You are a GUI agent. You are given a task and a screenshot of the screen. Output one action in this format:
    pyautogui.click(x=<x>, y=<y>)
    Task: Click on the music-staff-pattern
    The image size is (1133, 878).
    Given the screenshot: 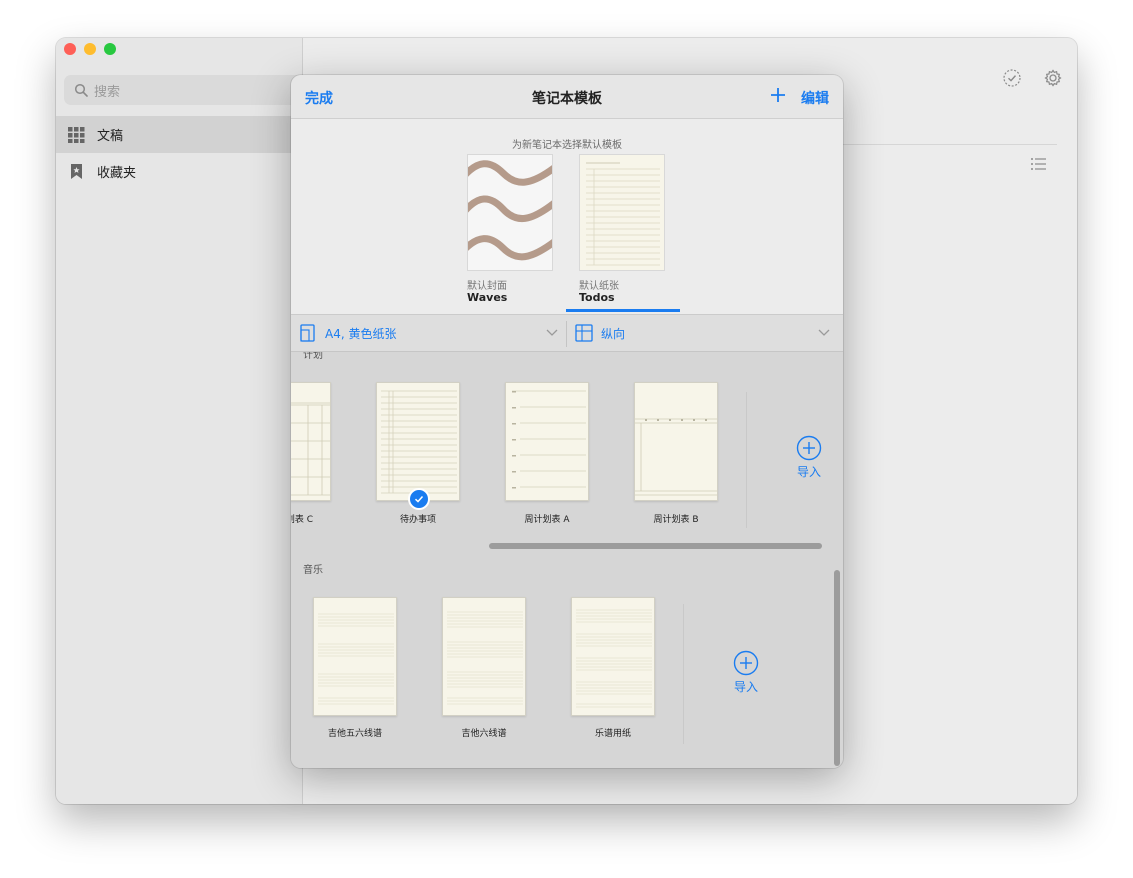 What is the action you would take?
    pyautogui.click(x=614, y=658)
    